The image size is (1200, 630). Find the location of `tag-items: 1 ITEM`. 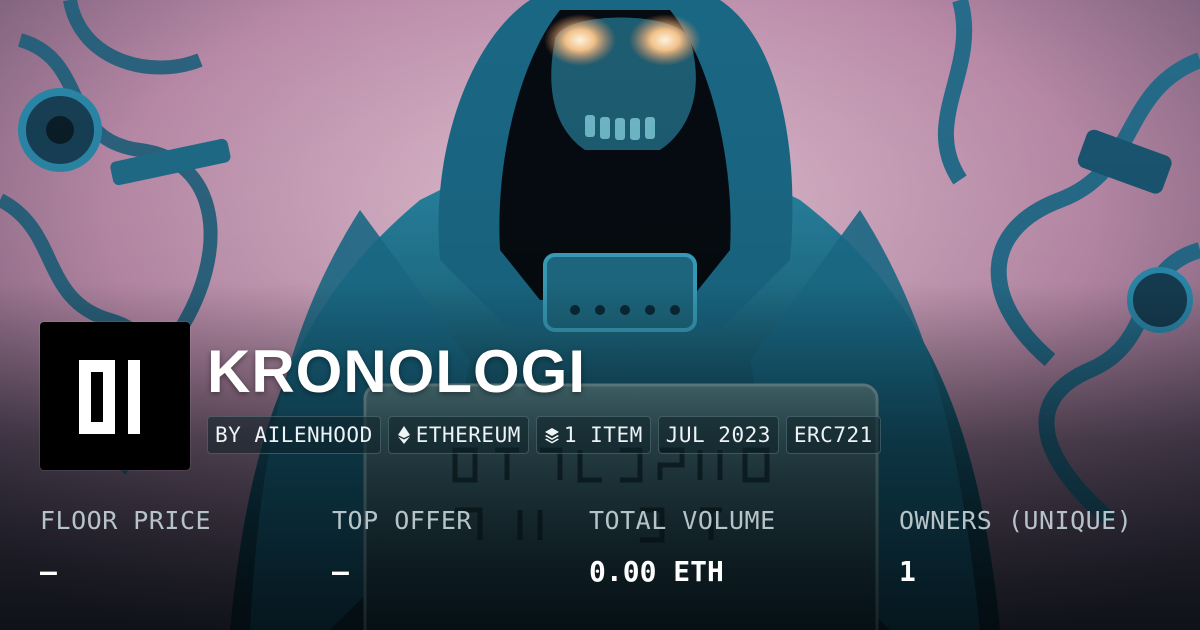

tag-items: 1 ITEM is located at coordinates (593, 435).